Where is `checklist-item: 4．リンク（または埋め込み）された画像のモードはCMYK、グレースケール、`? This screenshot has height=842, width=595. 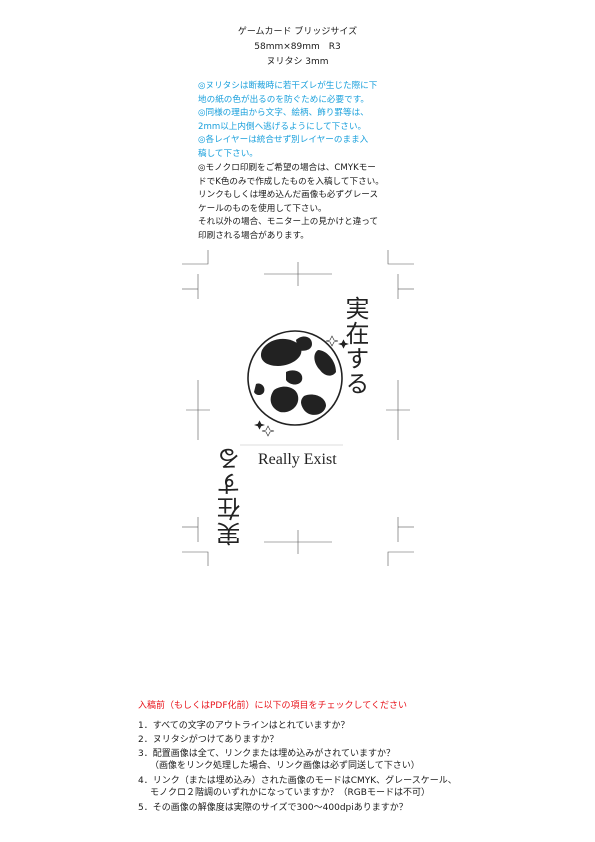
checklist-item: 4．リンク（または埋め込み）された画像のモードはCMYK、グレースケール、 is located at coordinates (297, 781).